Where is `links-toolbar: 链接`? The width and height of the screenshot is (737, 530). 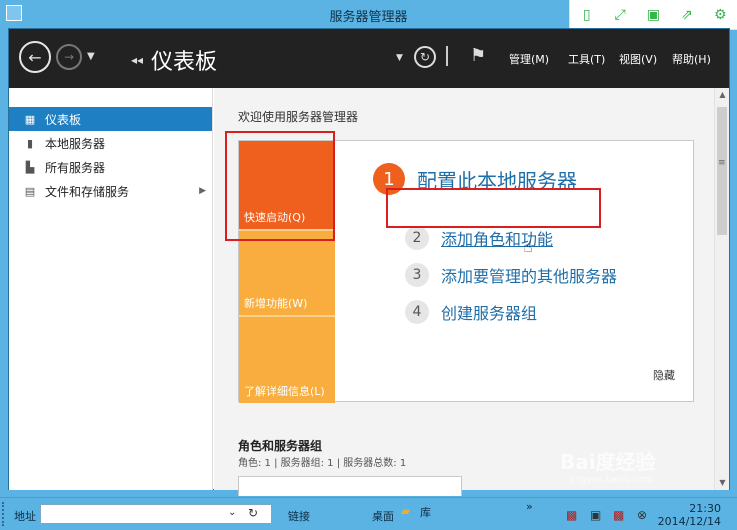
links-toolbar: 链接 is located at coordinates (299, 516).